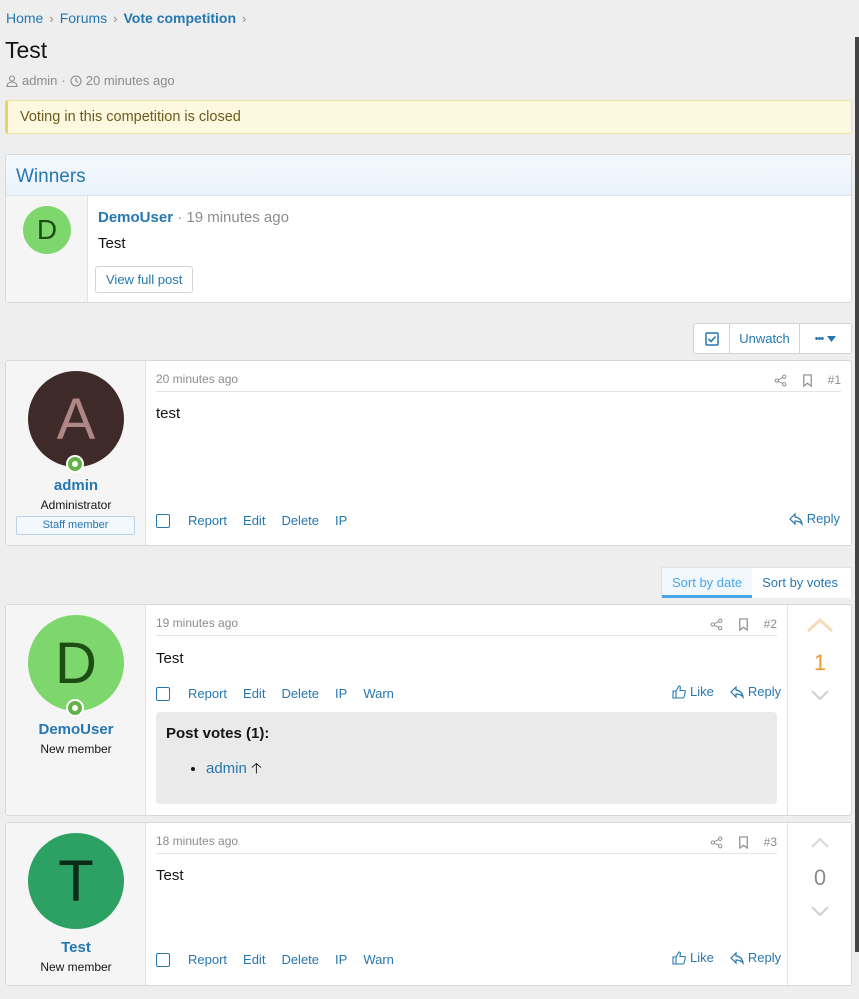  Describe the element at coordinates (765, 338) in the screenshot. I see `unwatch-button: Unwatch` at that location.